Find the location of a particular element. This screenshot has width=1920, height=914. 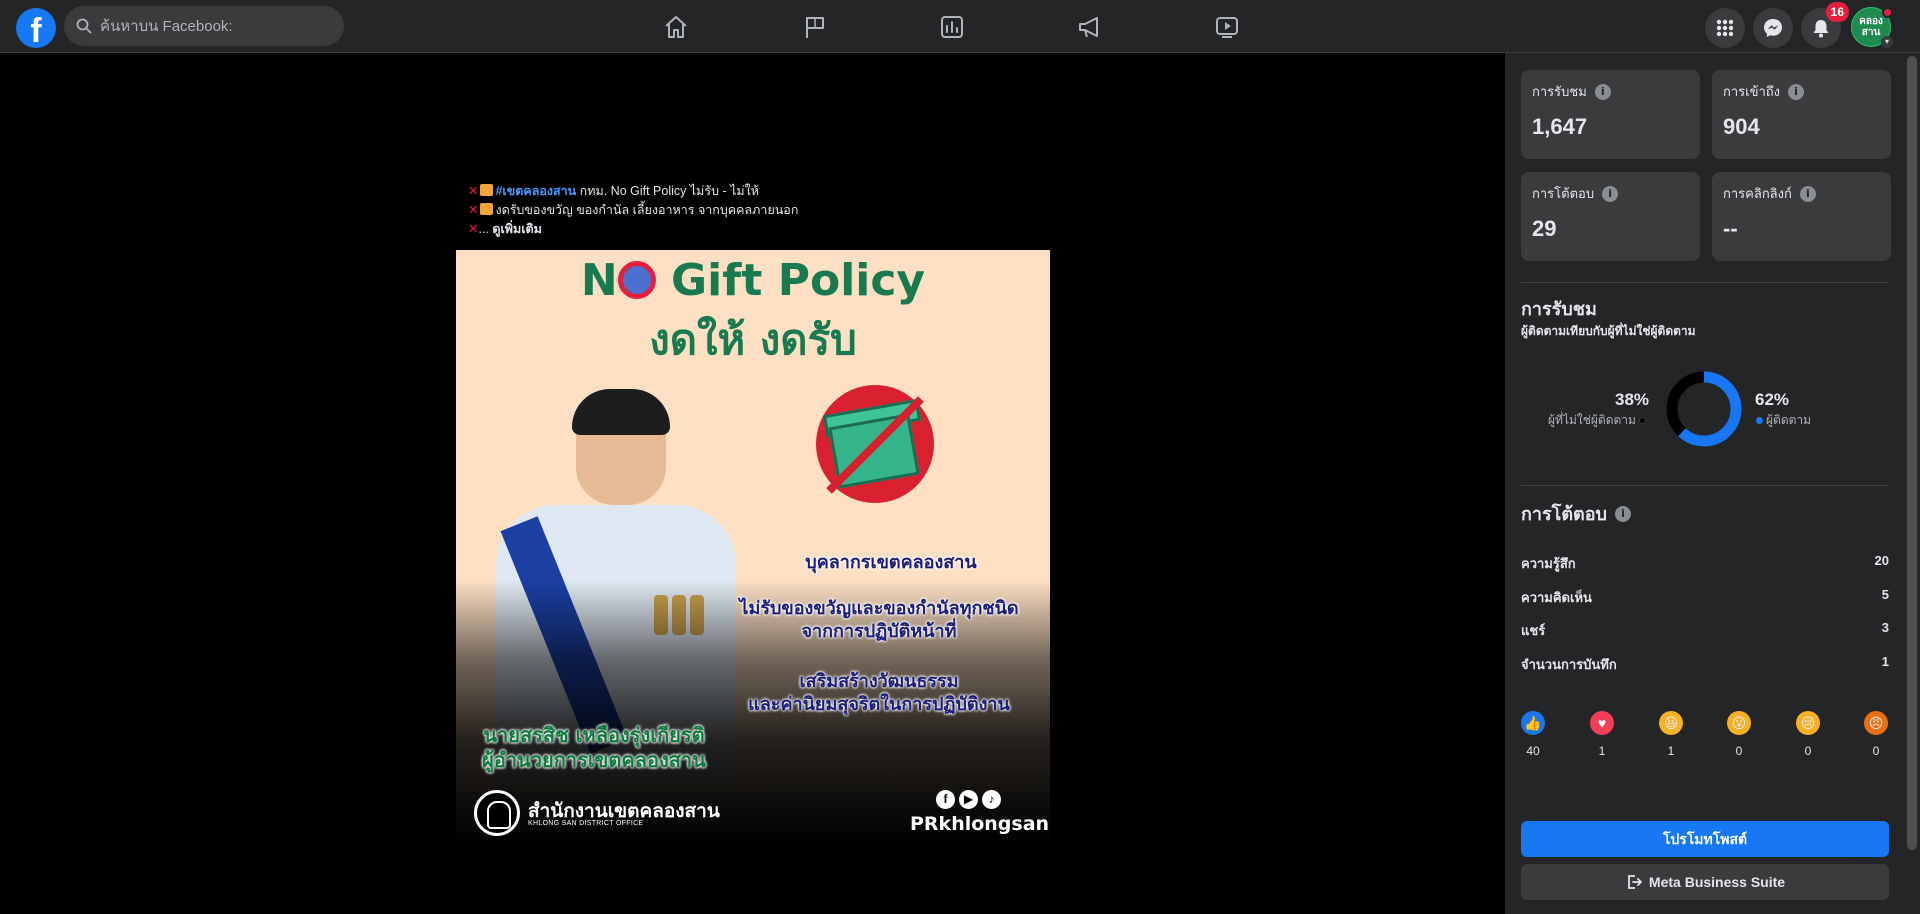

district-seal-icon is located at coordinates (497, 813).